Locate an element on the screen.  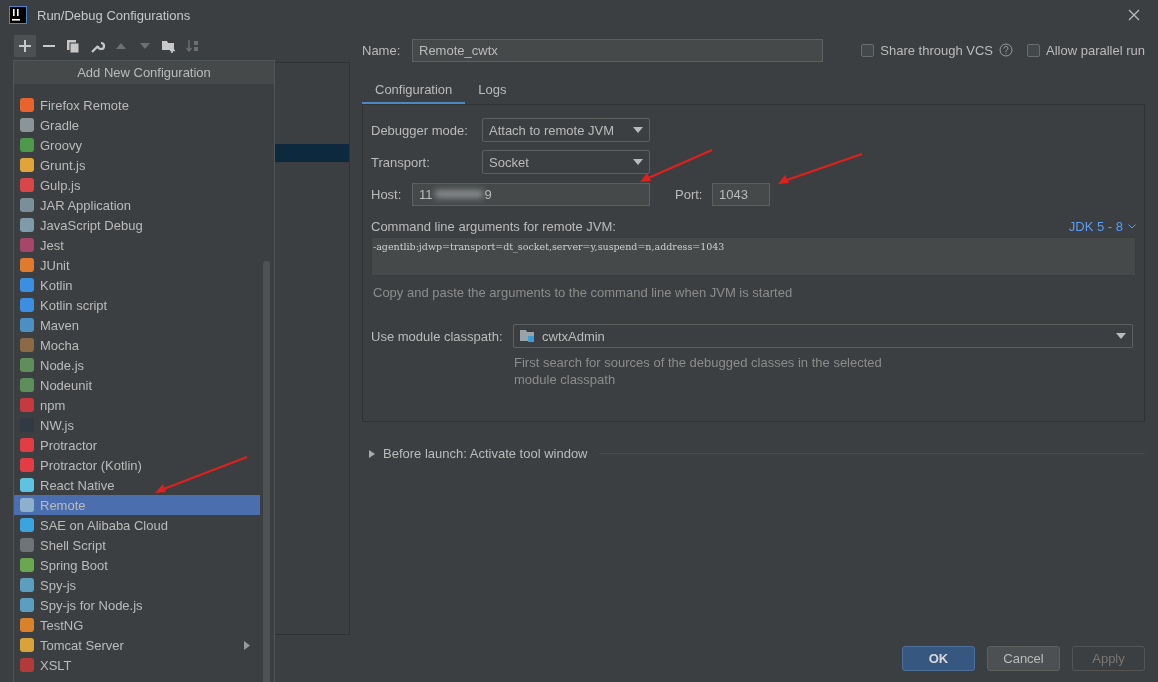
close-icon is located at coordinates (1134, 15).